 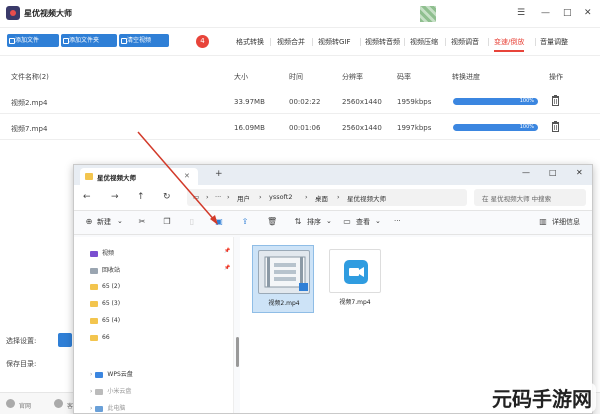 I want to click on tab-format-convert: 格式转换, so click(x=250, y=42).